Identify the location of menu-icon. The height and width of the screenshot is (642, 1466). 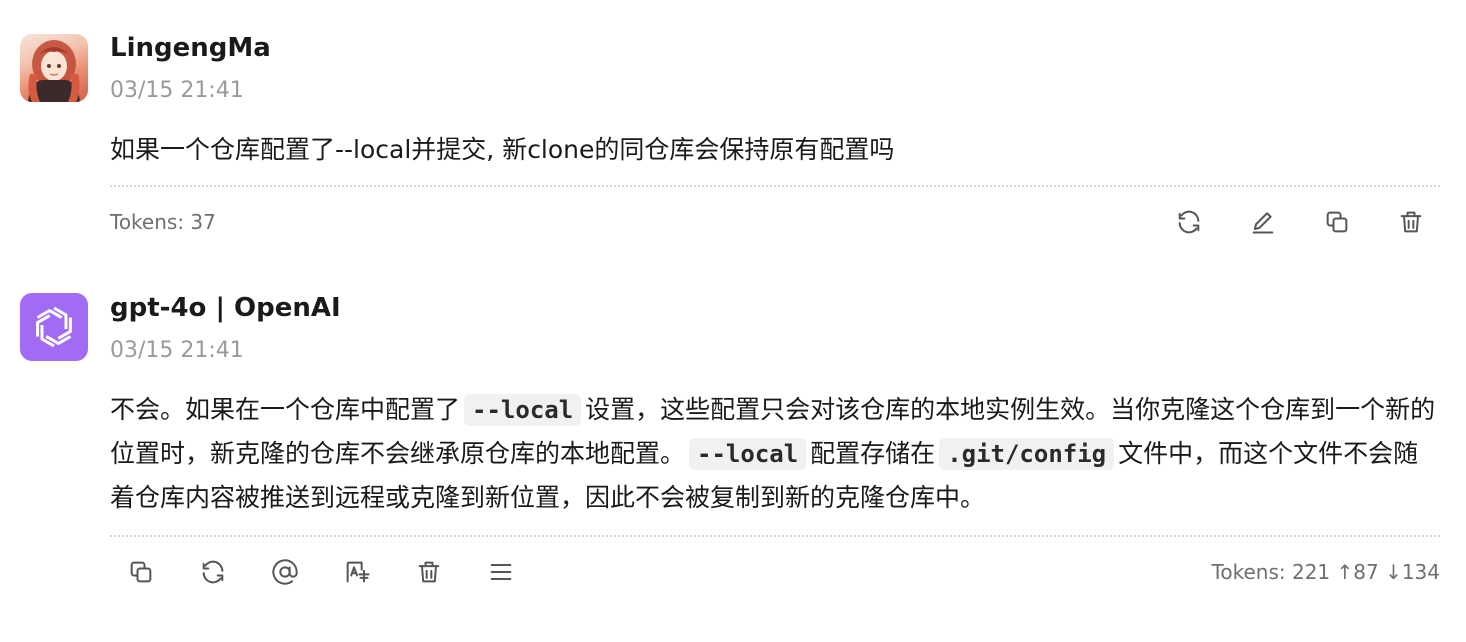
(501, 572).